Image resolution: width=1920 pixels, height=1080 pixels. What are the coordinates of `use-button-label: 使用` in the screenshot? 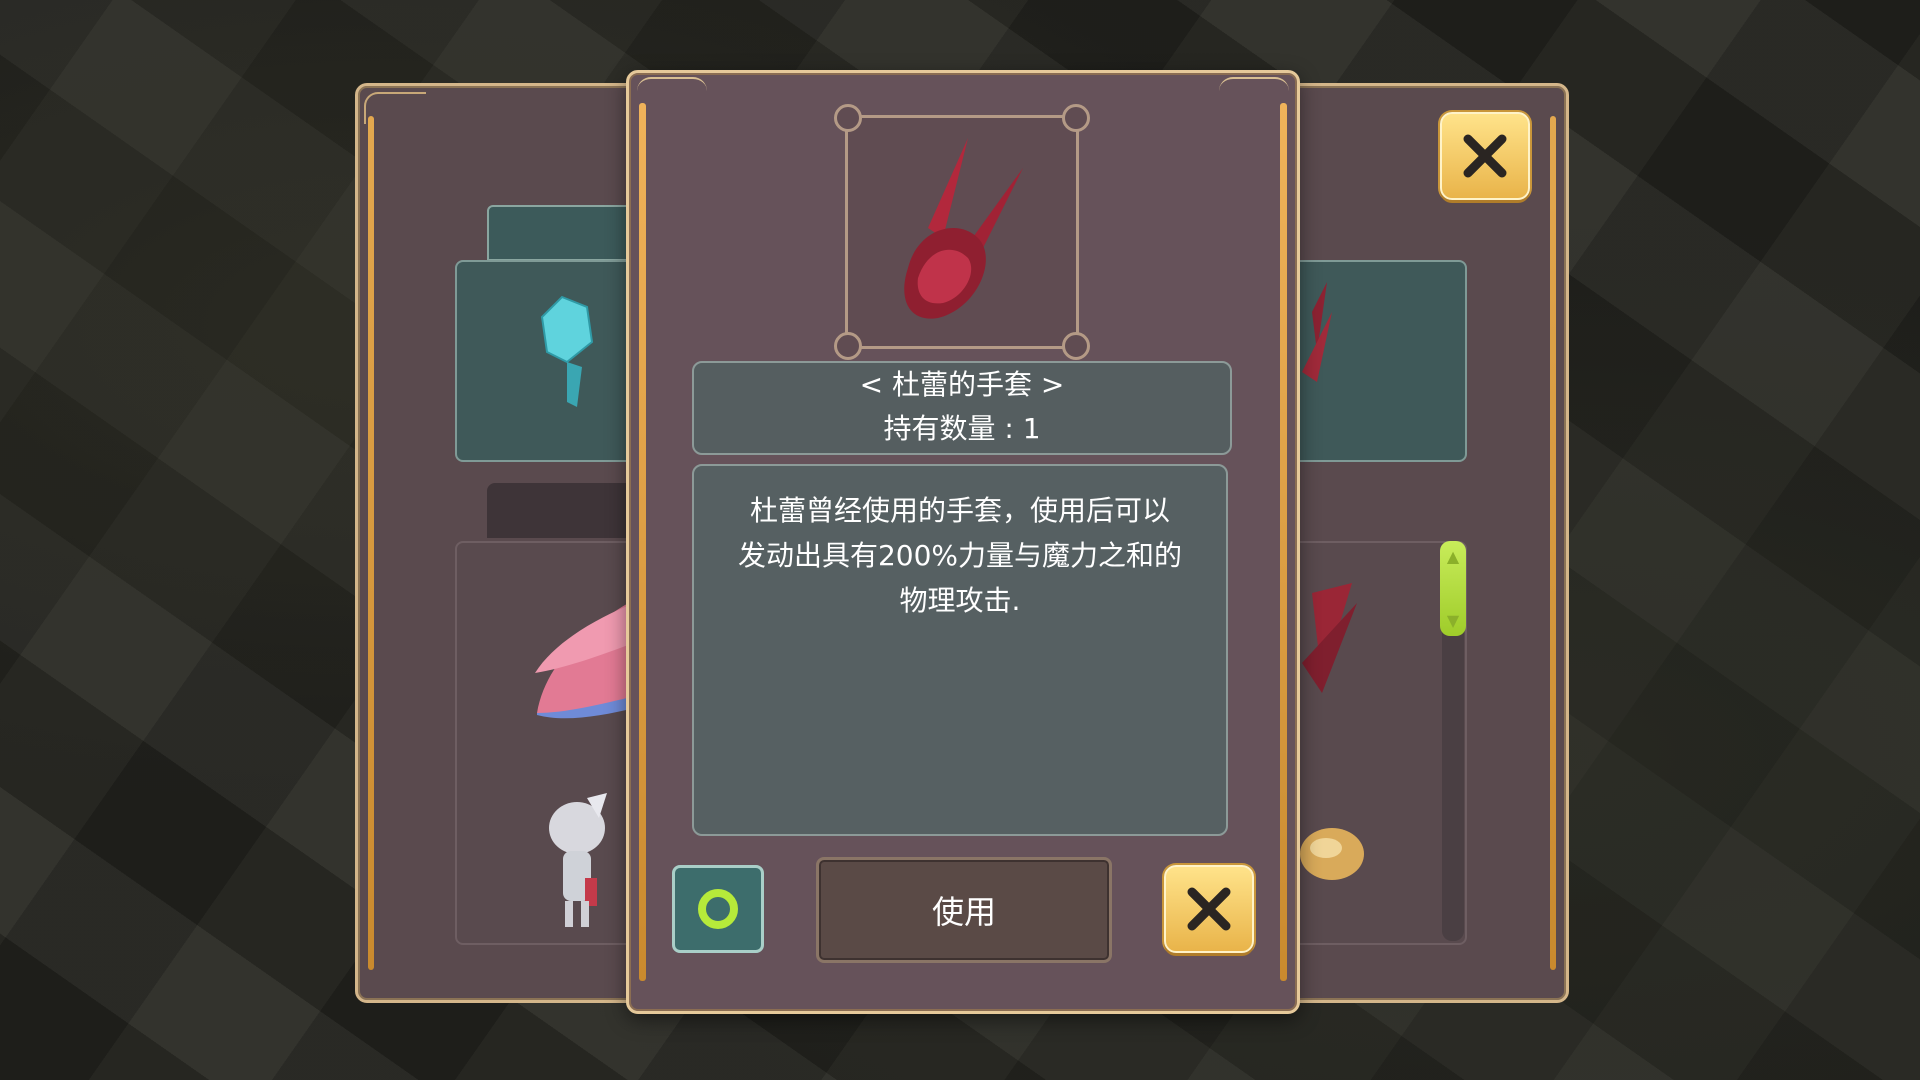 It's located at (963, 912).